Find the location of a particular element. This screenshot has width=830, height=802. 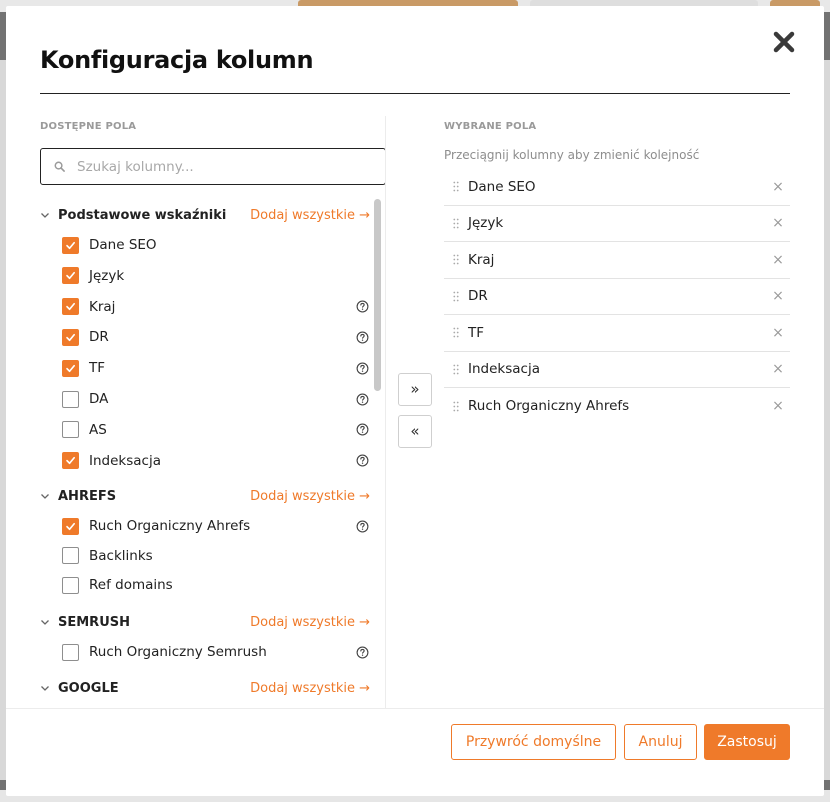

available-fields-heading: DOSTĘPNE POLA is located at coordinates (88, 126).